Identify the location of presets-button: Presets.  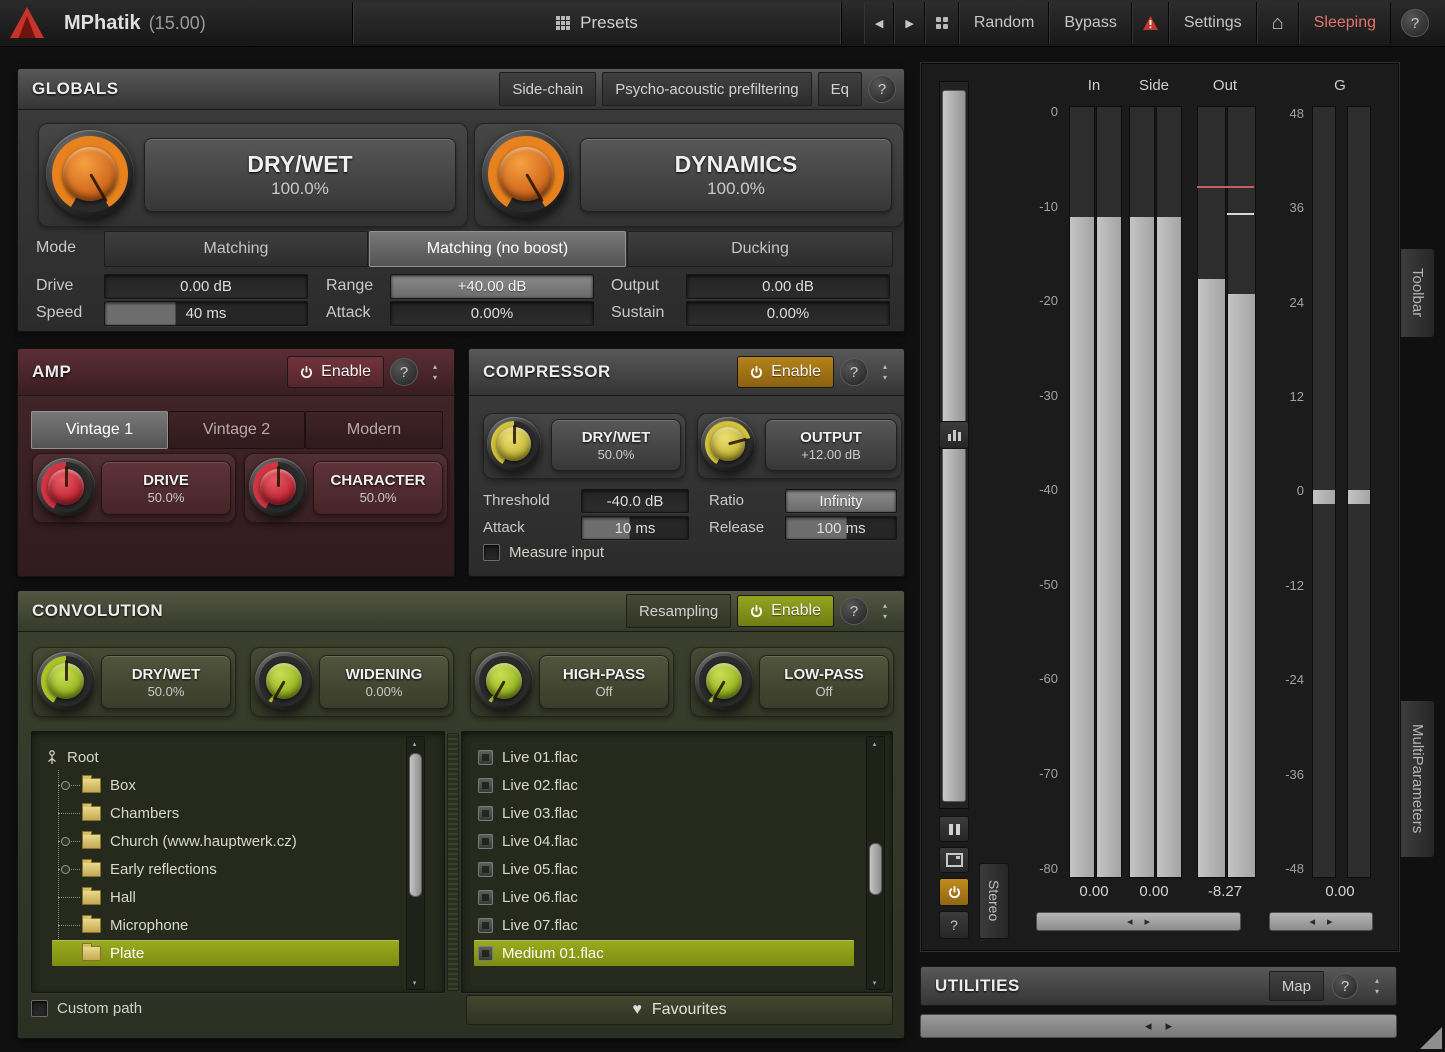
(597, 23).